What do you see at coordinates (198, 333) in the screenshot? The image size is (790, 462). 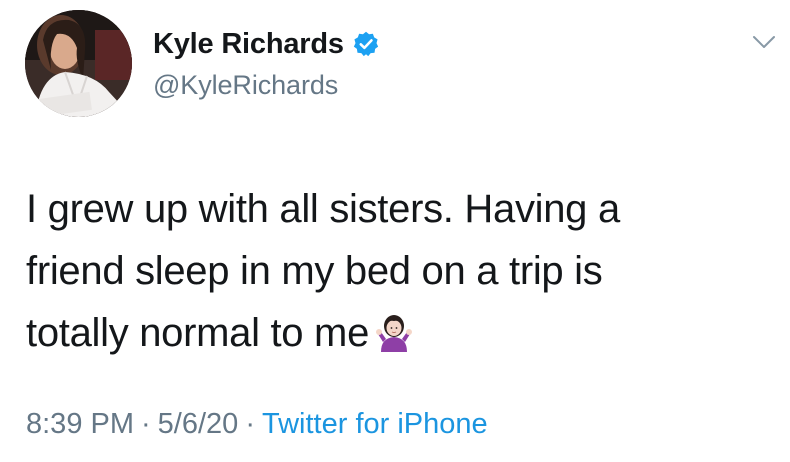 I see `tweet-text-line-content: totally normal to me` at bounding box center [198, 333].